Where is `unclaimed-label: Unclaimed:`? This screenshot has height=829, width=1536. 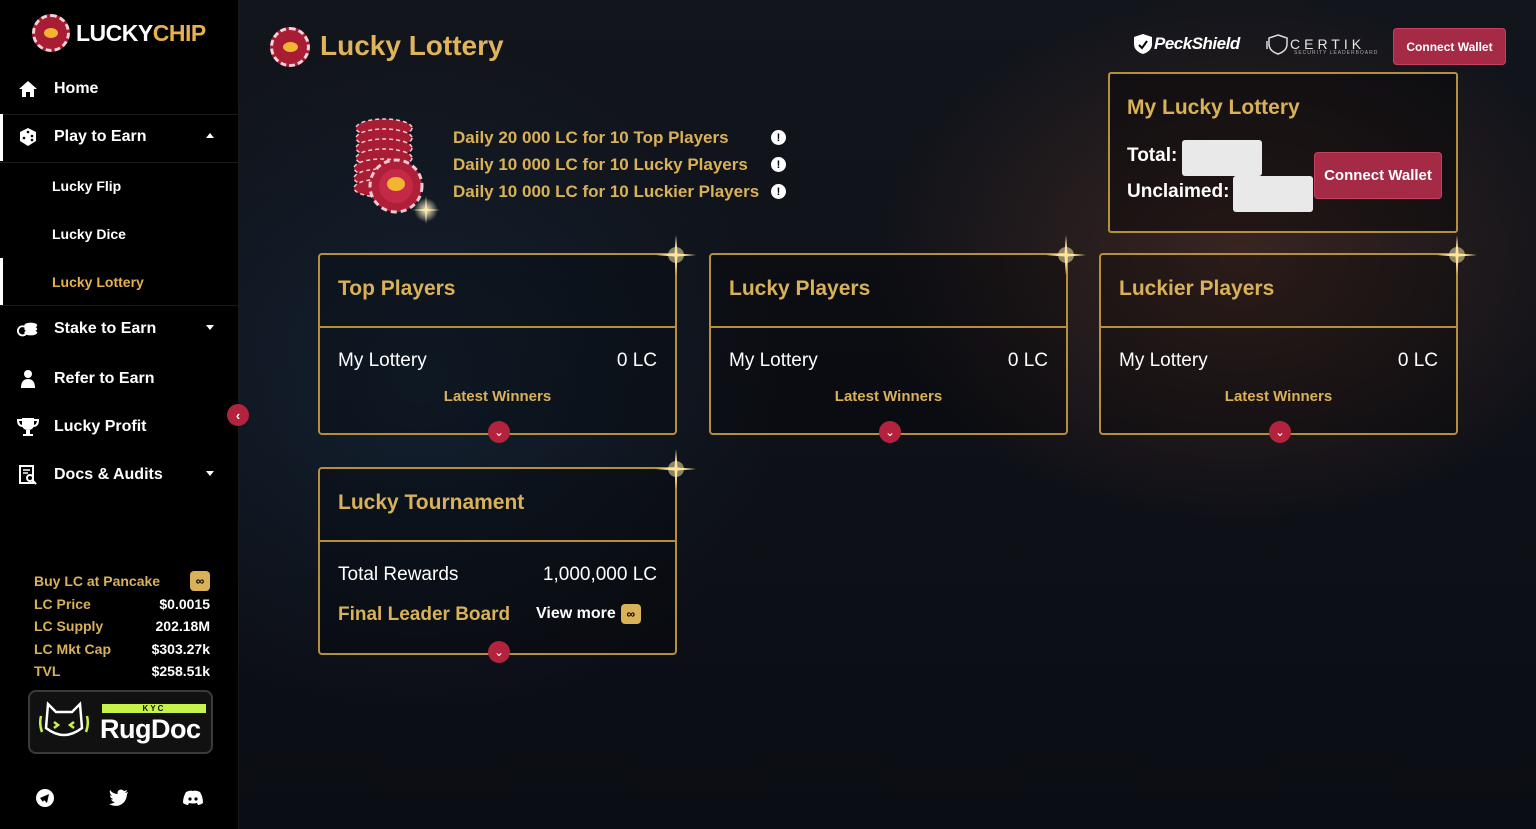 unclaimed-label: Unclaimed: is located at coordinates (1178, 191).